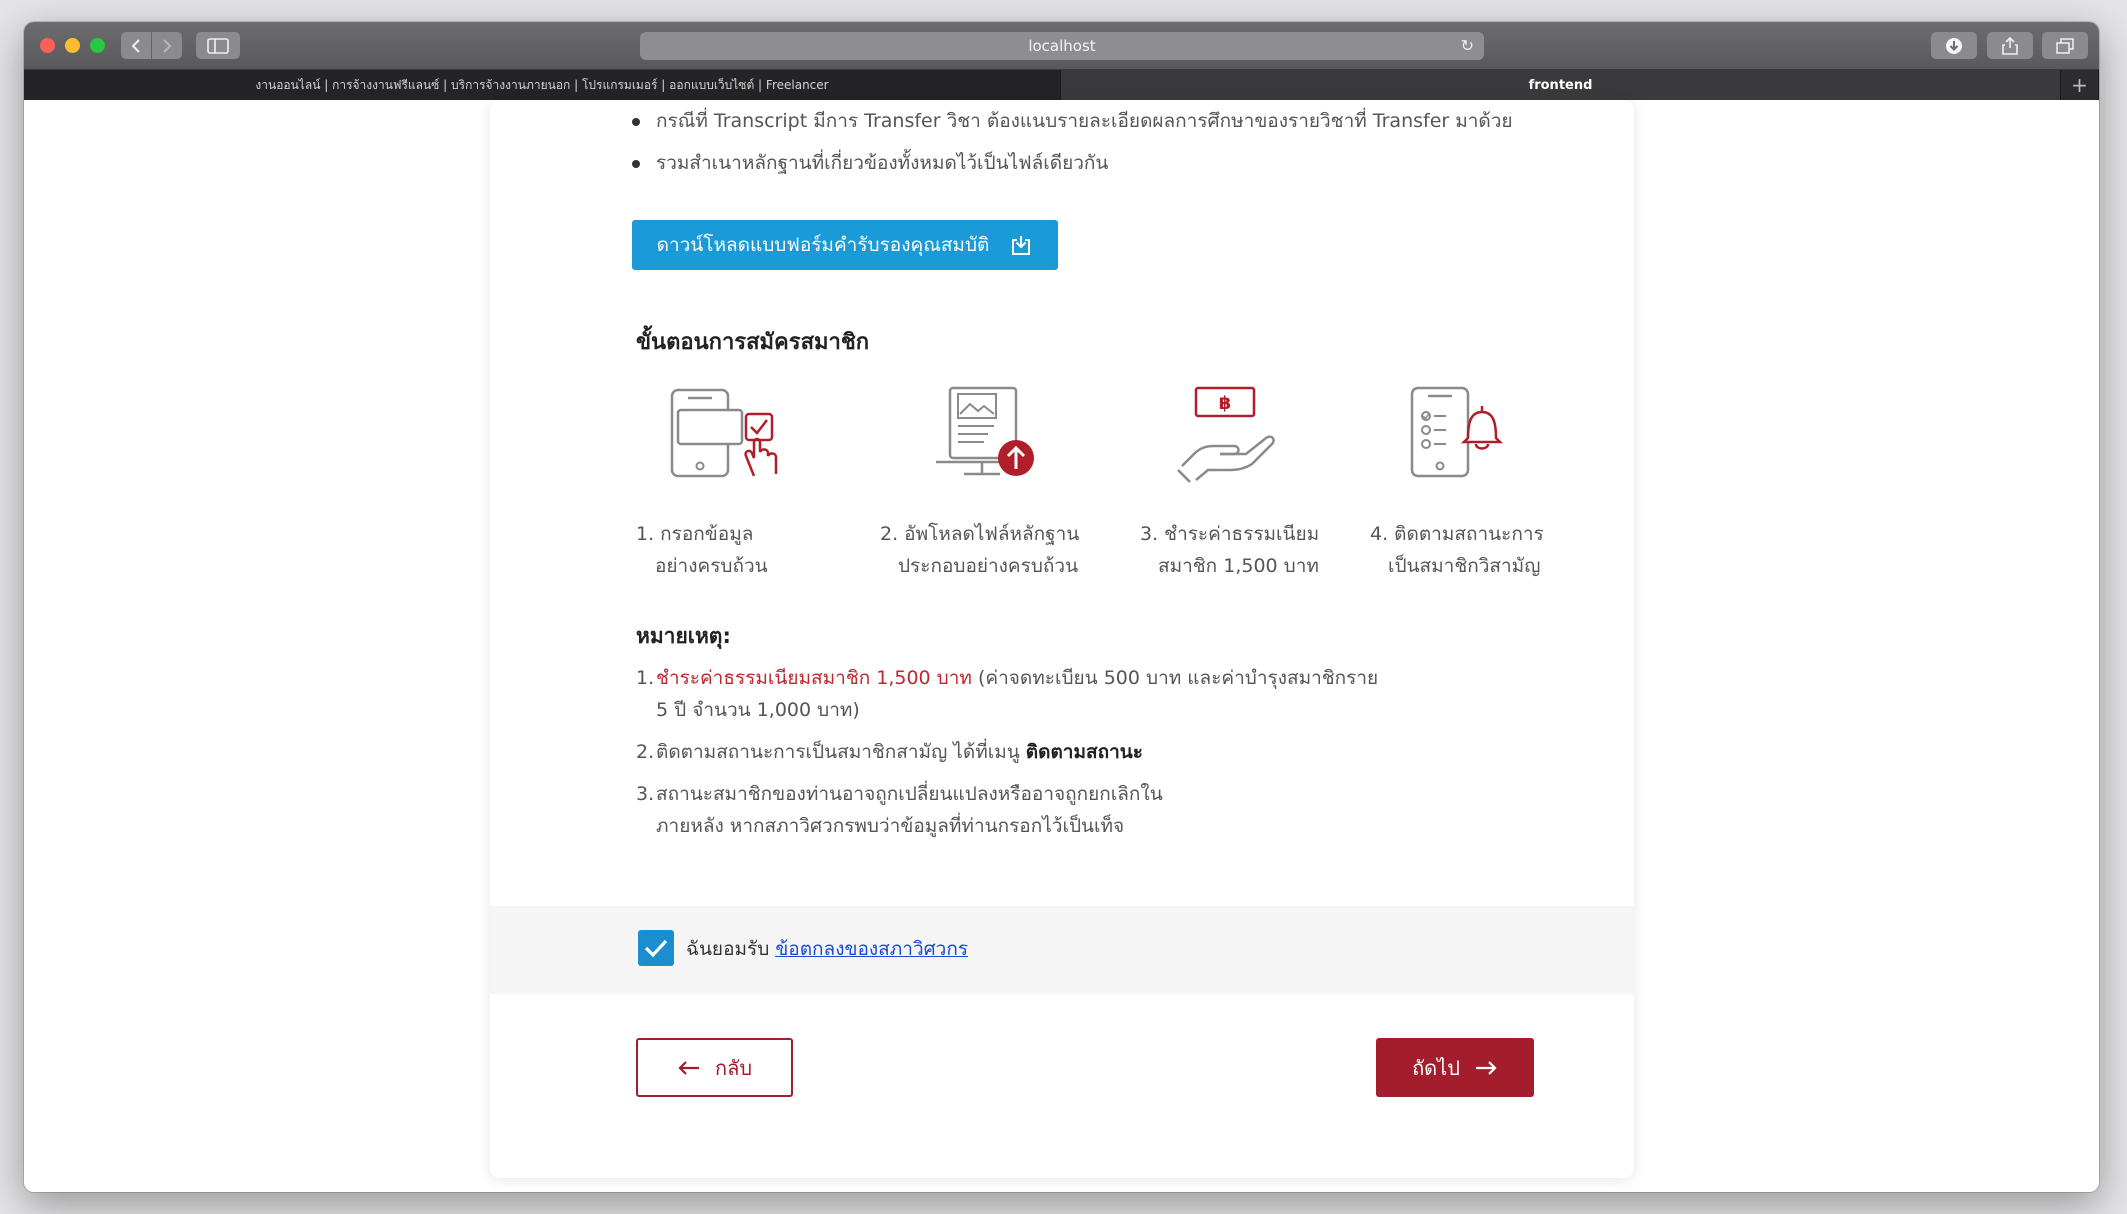 This screenshot has height=1214, width=2127. I want to click on next-button: ถัดไป, so click(1455, 1067).